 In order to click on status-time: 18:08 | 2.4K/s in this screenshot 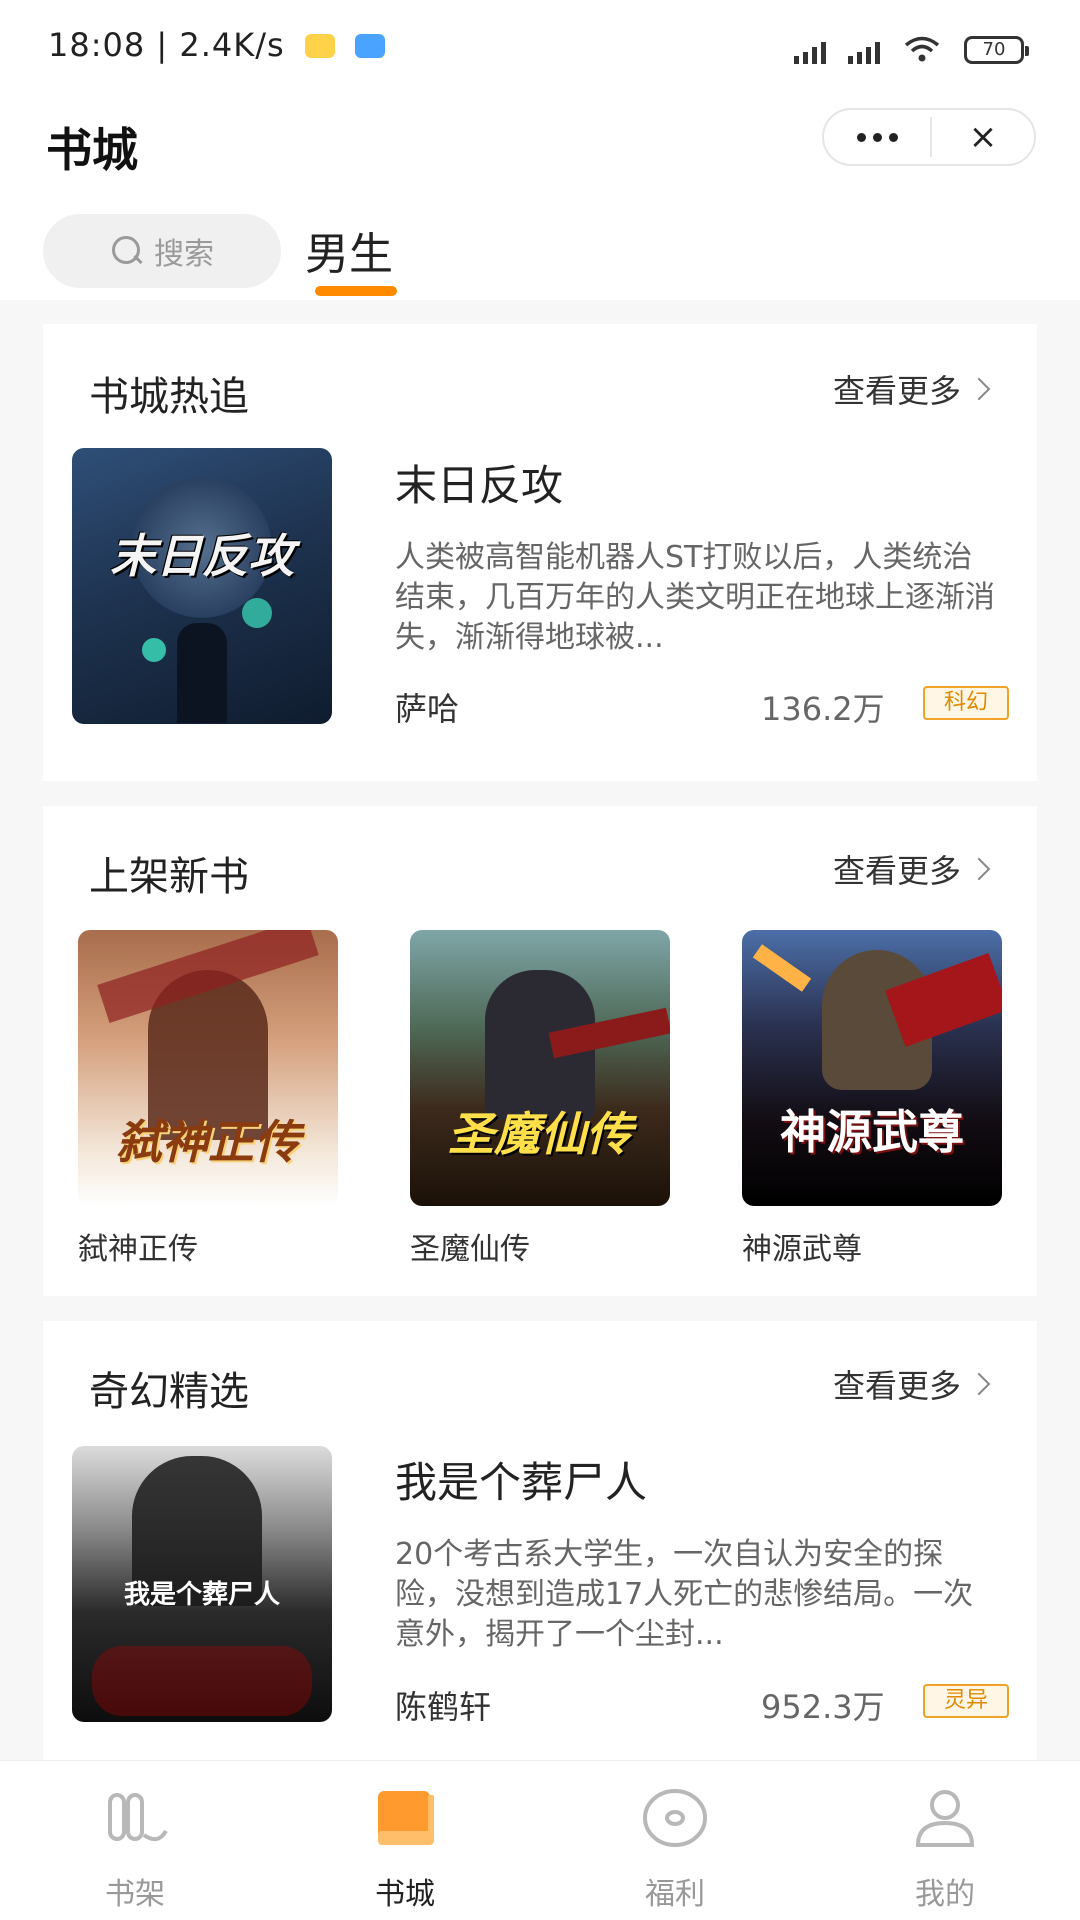, I will do `click(166, 45)`.